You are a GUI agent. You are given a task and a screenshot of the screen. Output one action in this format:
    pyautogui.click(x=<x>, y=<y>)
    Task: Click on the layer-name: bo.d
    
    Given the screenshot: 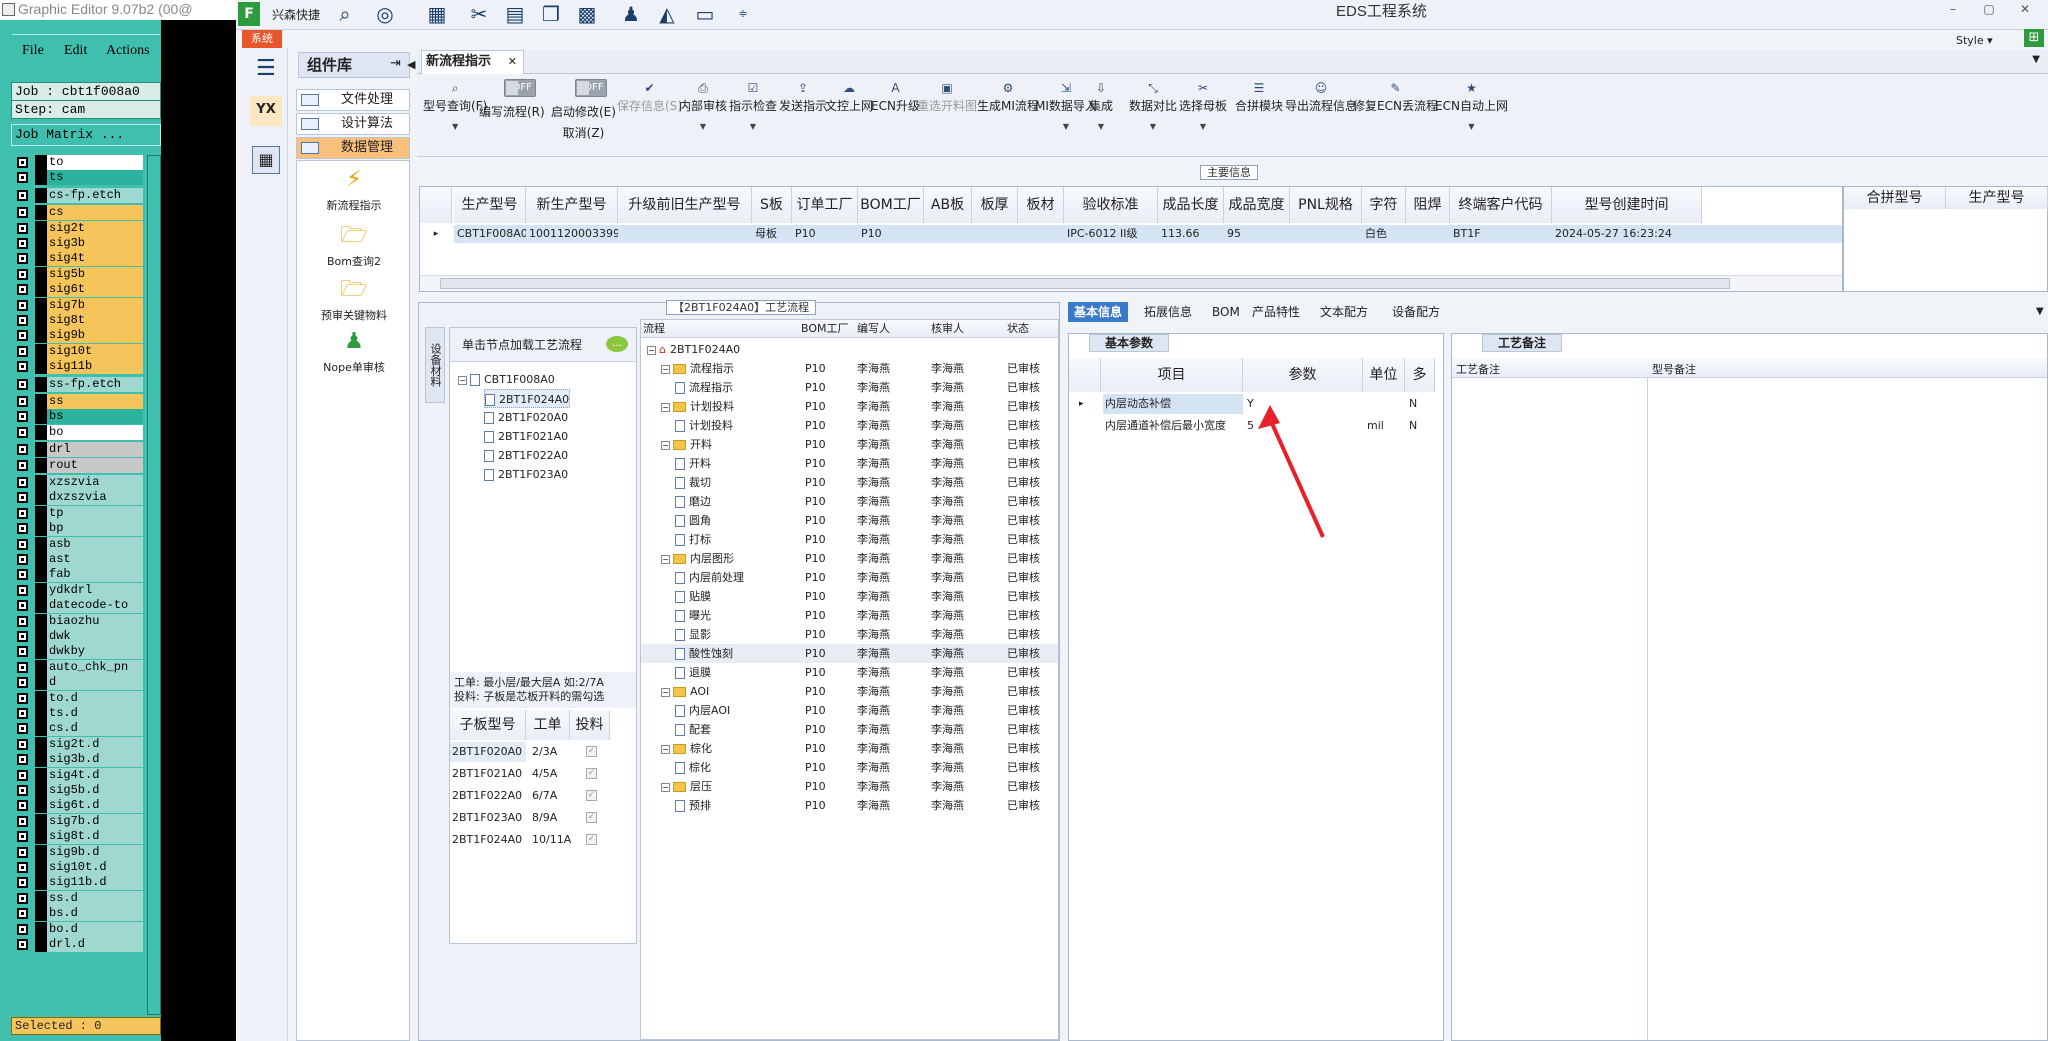 What is the action you would take?
    pyautogui.click(x=95, y=929)
    